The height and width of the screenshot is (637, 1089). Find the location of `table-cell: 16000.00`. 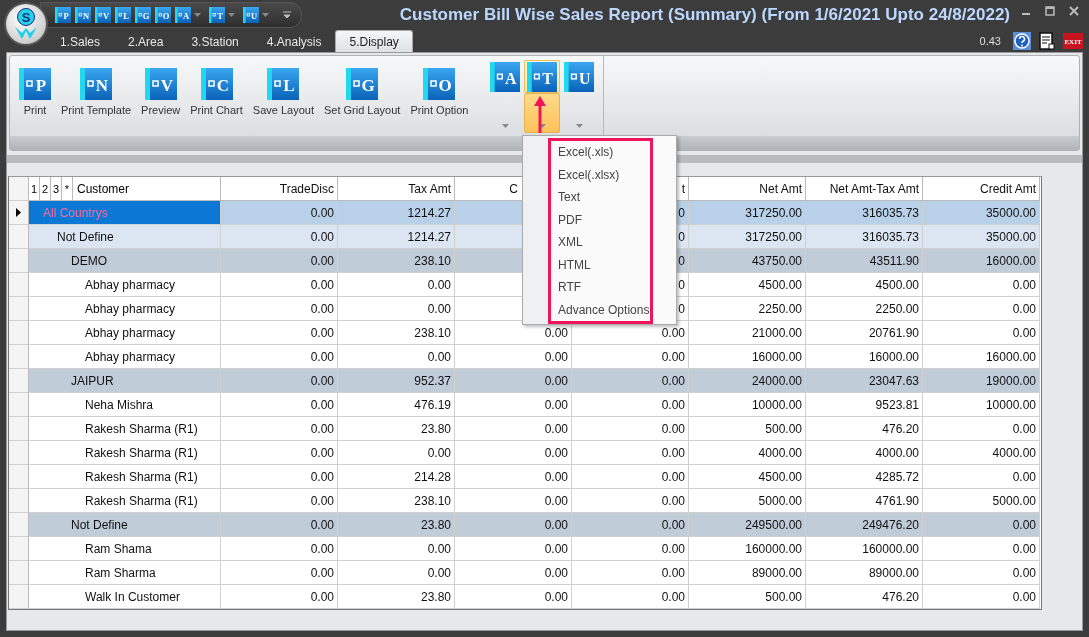

table-cell: 16000.00 is located at coordinates (864, 357).